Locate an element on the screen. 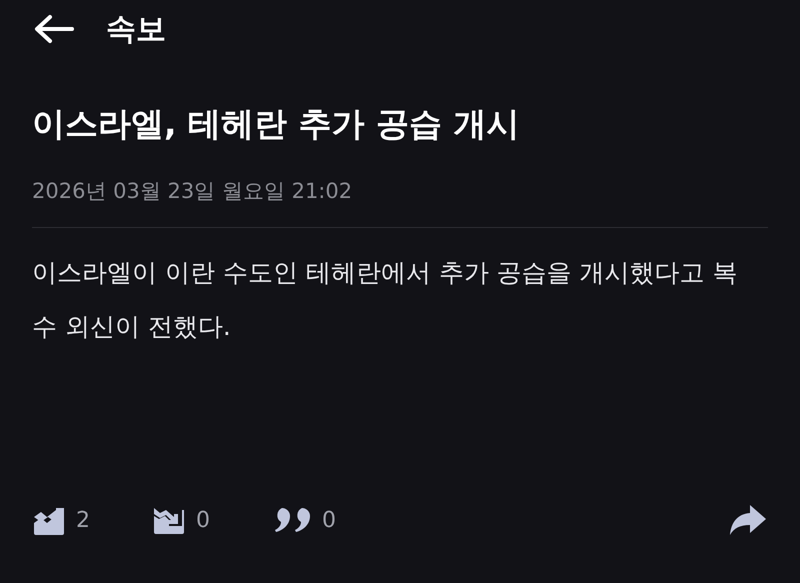 The width and height of the screenshot is (800, 583). chart-up-icon is located at coordinates (49, 520).